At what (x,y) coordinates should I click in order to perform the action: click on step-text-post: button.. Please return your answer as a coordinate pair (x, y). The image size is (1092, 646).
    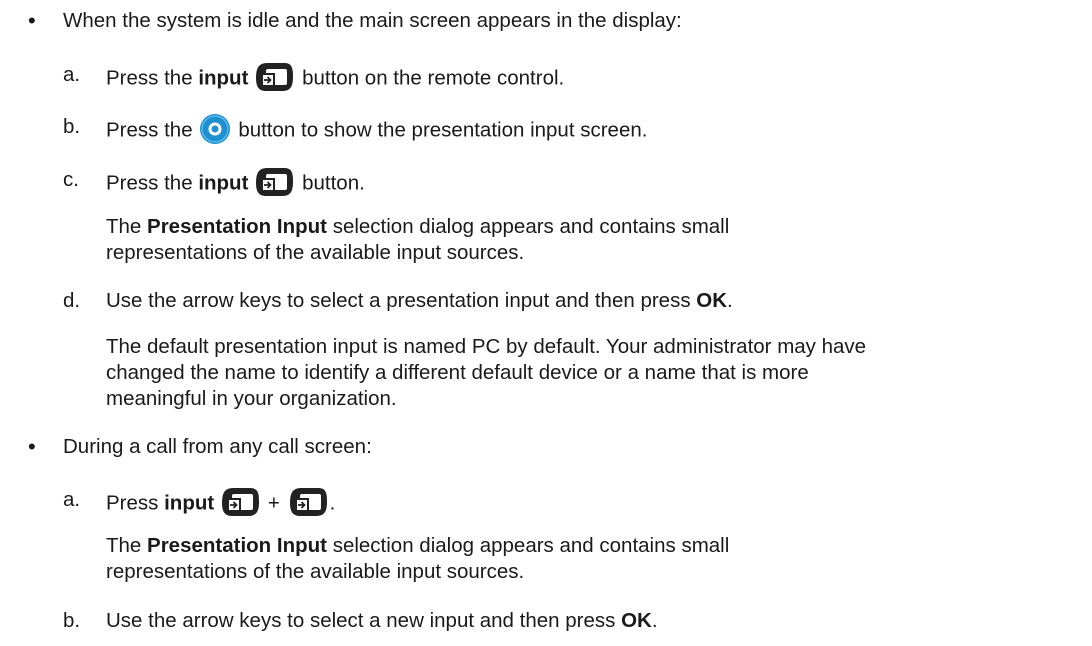
    Looking at the image, I should click on (333, 183).